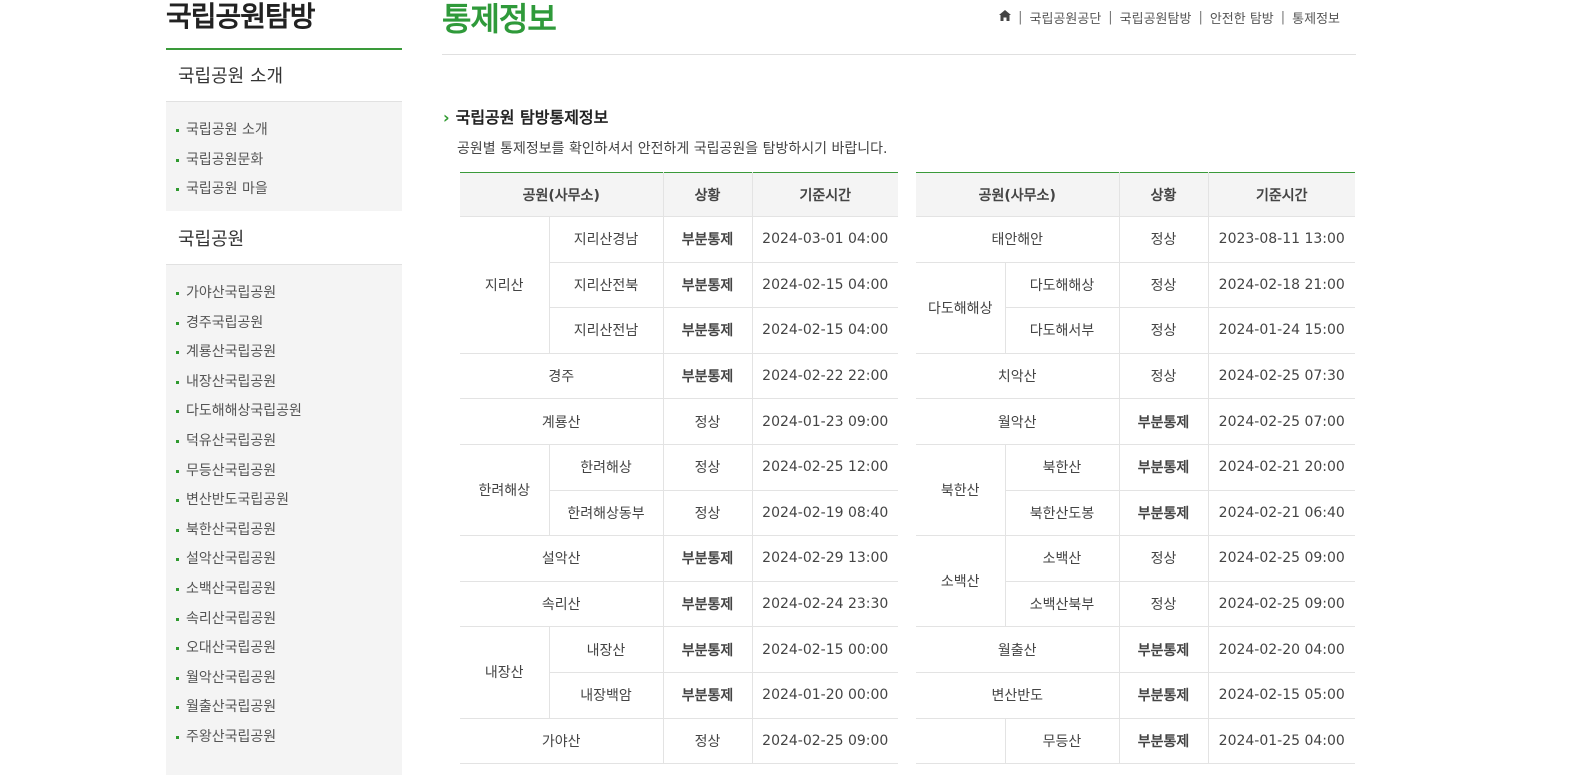 This screenshot has height=775, width=1587. I want to click on table-row: 소백산 소백산 정상 2024-02-25 09:00, so click(1135, 581).